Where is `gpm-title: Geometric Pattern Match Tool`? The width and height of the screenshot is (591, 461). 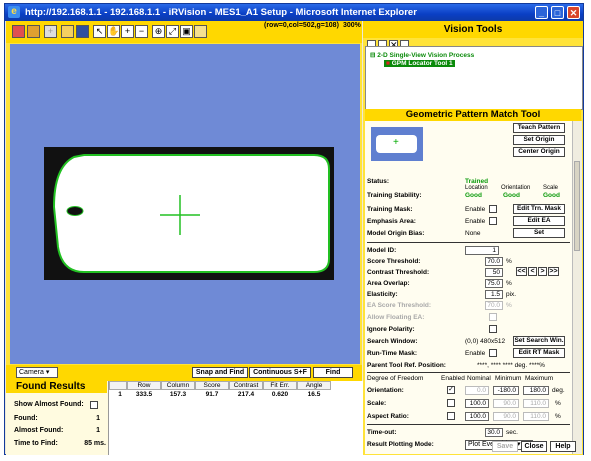 gpm-title: Geometric Pattern Match Tool is located at coordinates (473, 115).